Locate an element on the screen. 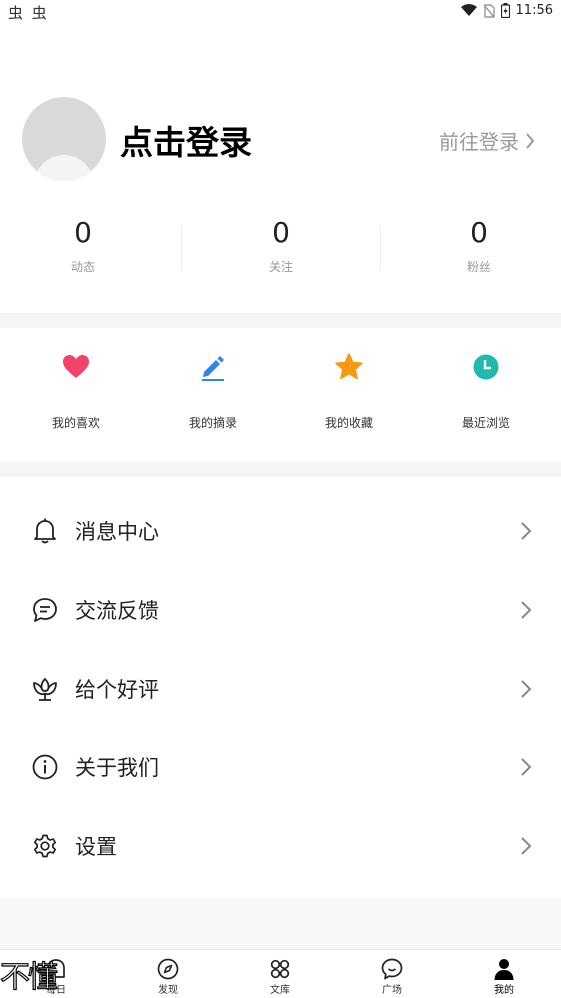 This screenshot has width=561, height=998. battery-icon is located at coordinates (505, 10).